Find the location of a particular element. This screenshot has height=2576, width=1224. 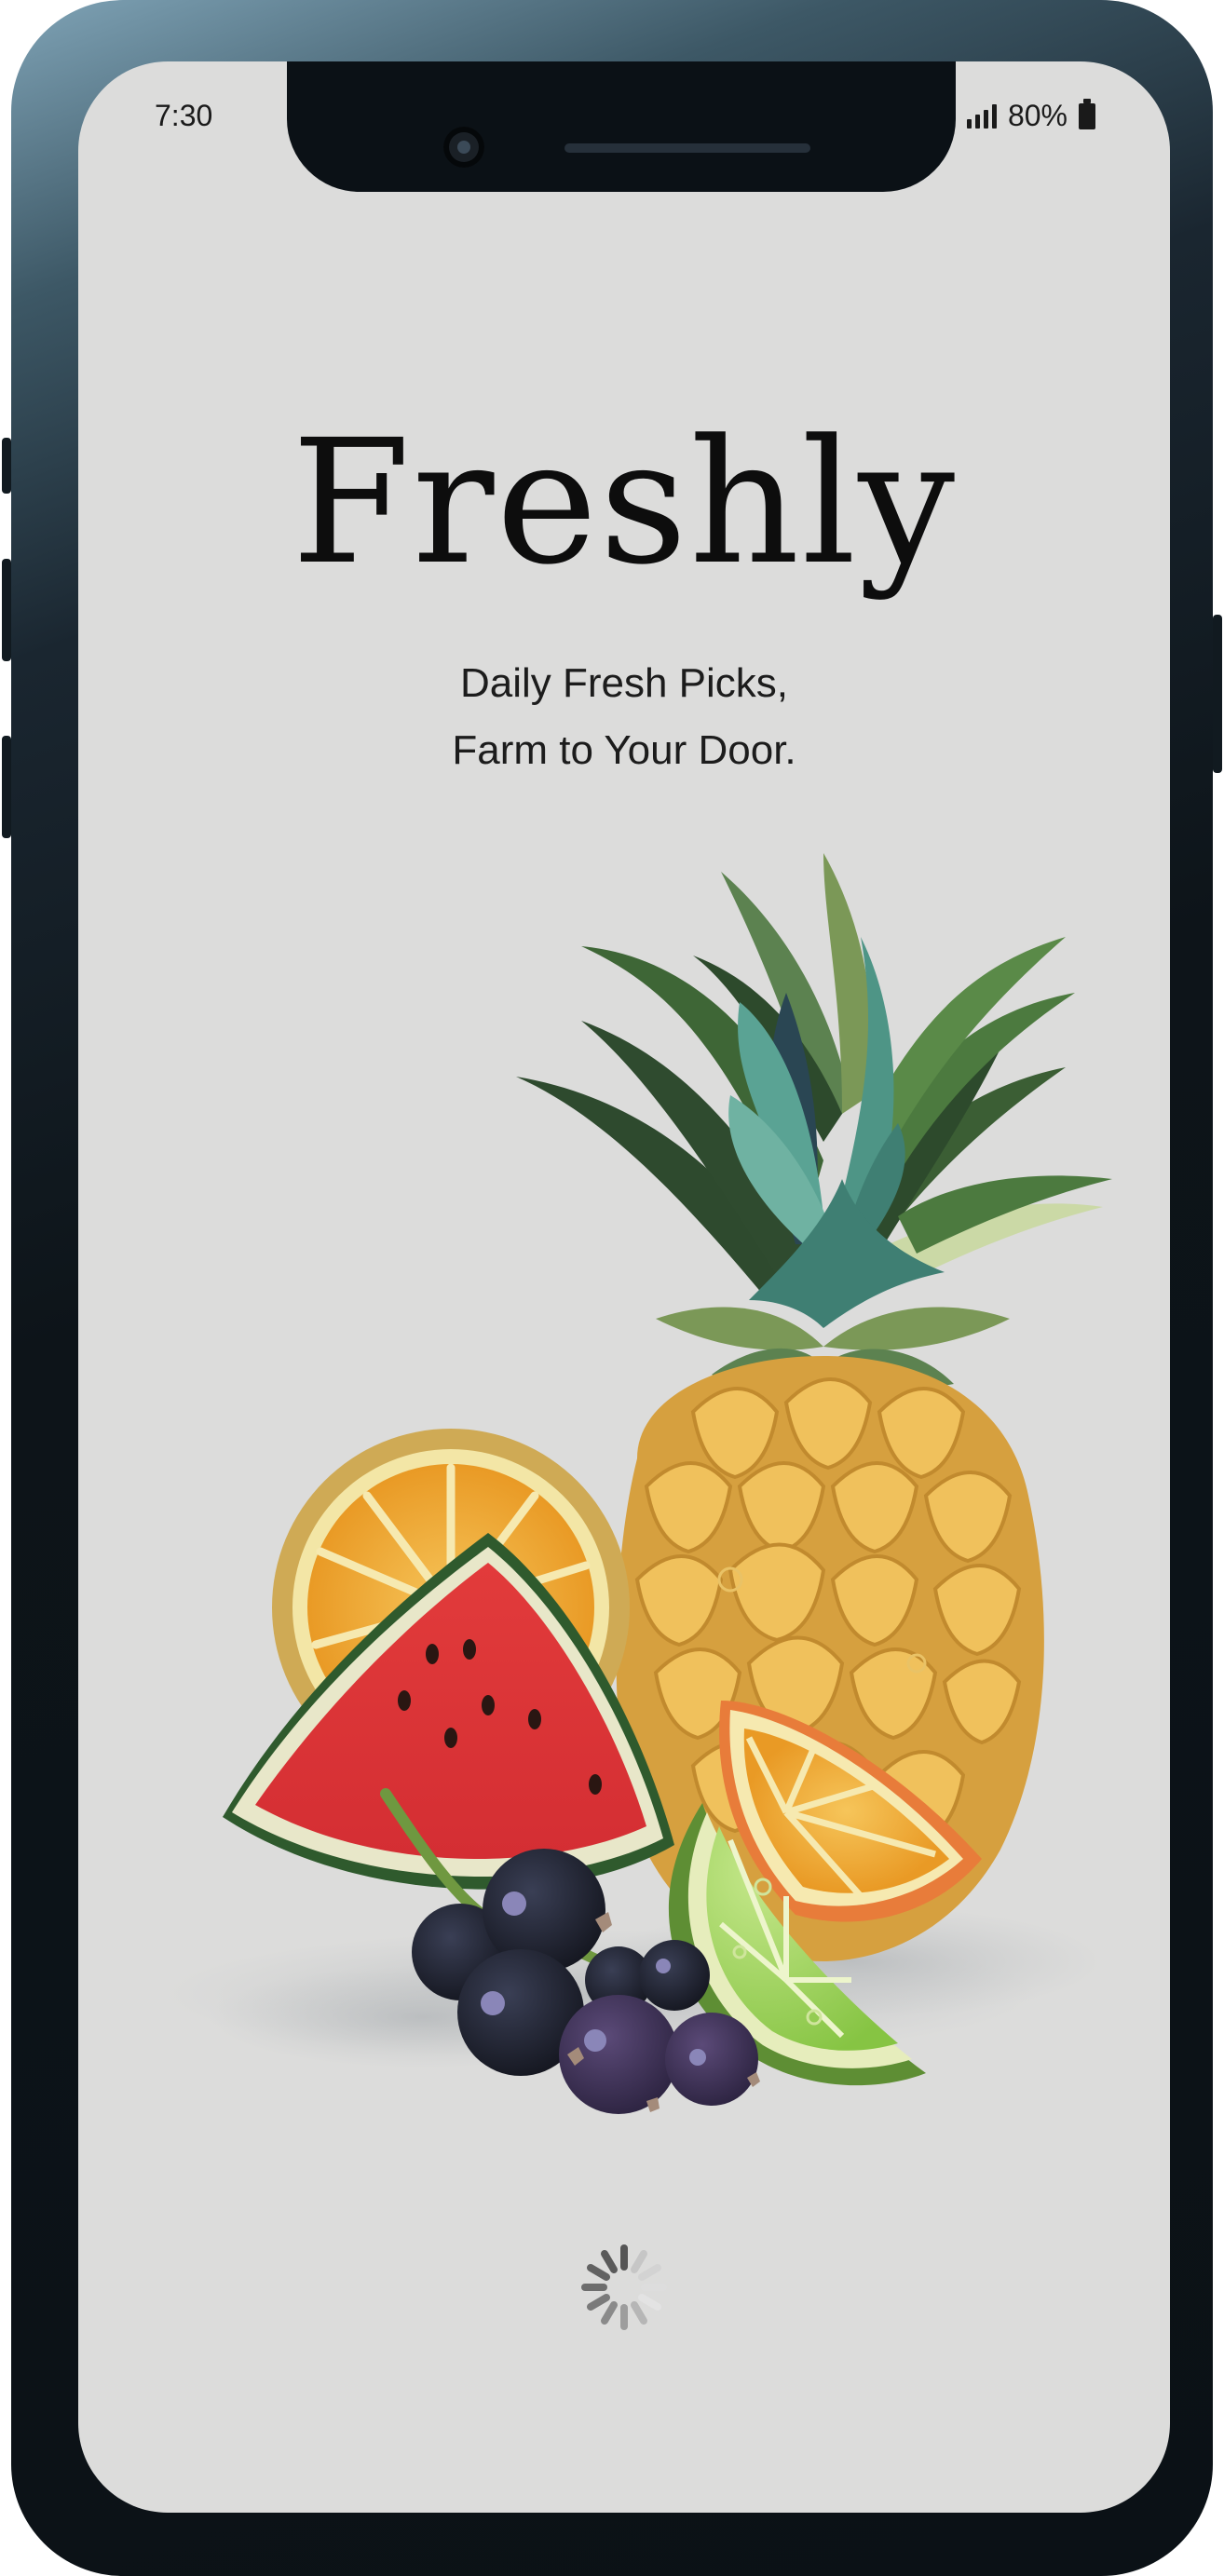

fruit-shadow is located at coordinates (632, 1986).